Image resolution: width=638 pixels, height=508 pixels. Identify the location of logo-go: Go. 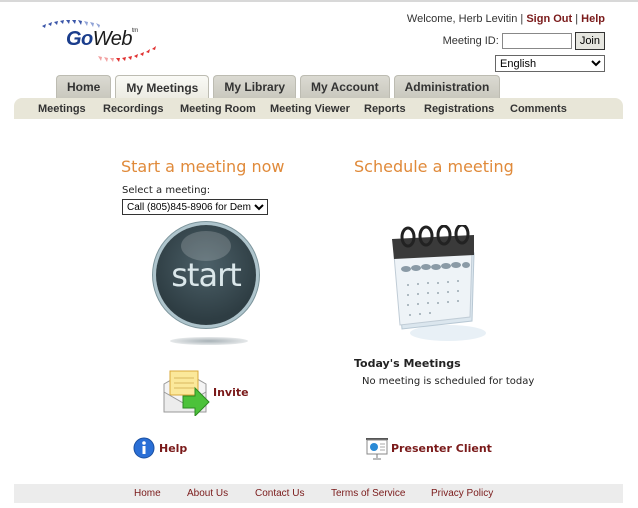
(79, 39).